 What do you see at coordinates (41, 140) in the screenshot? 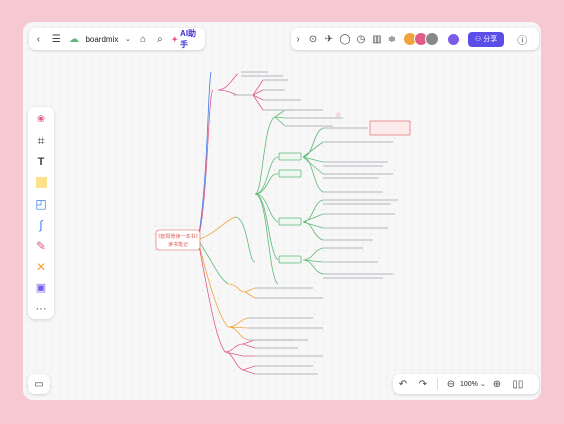
I see `frame-icon: ⌗` at bounding box center [41, 140].